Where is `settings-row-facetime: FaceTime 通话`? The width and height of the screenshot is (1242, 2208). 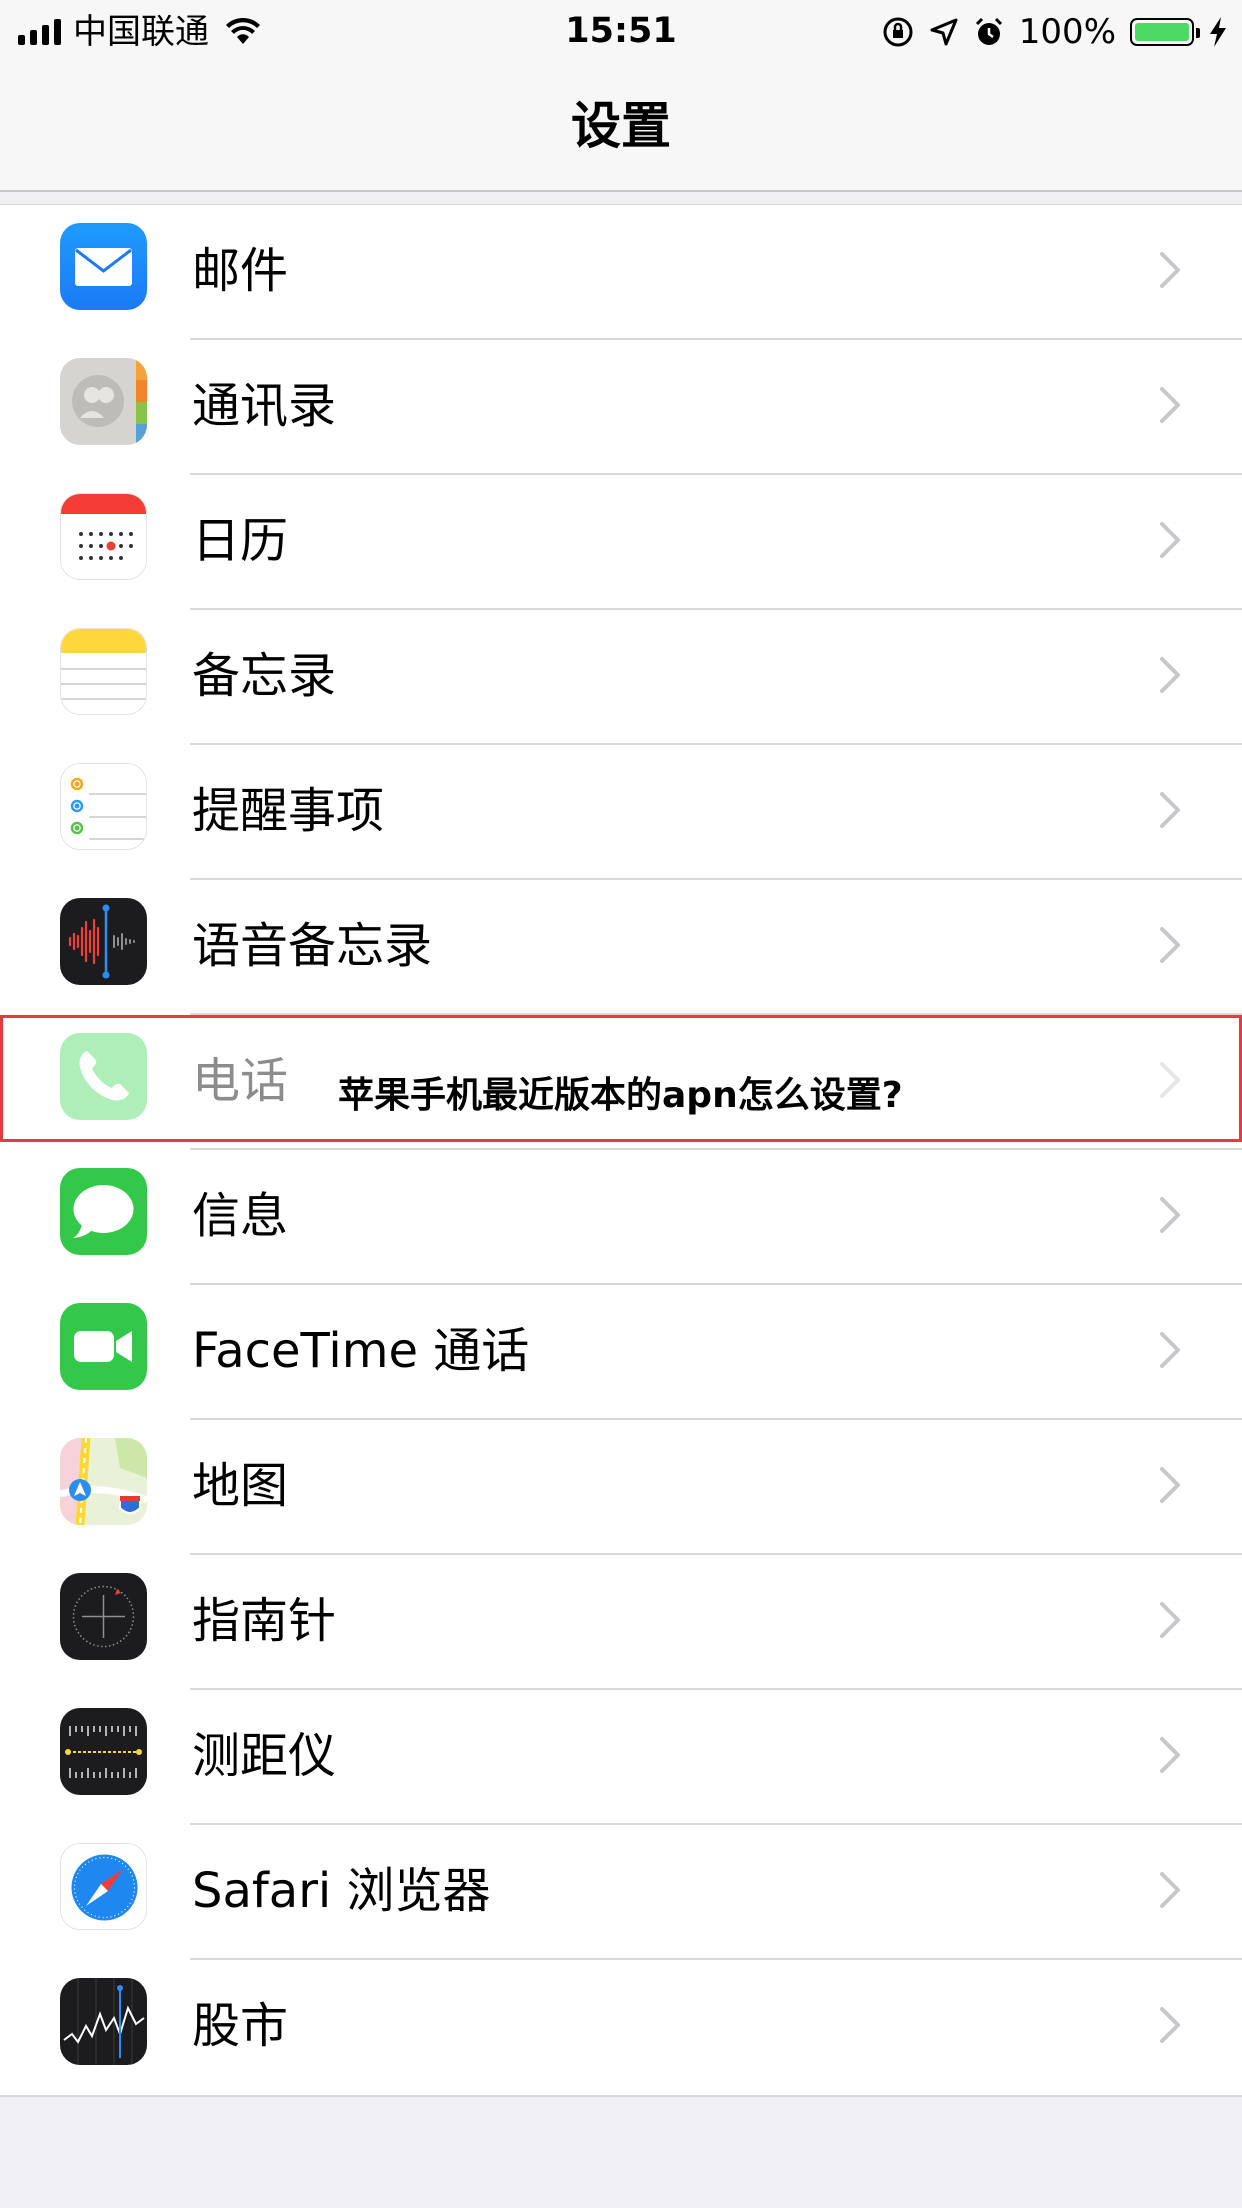 settings-row-facetime: FaceTime 通话 is located at coordinates (621, 1352).